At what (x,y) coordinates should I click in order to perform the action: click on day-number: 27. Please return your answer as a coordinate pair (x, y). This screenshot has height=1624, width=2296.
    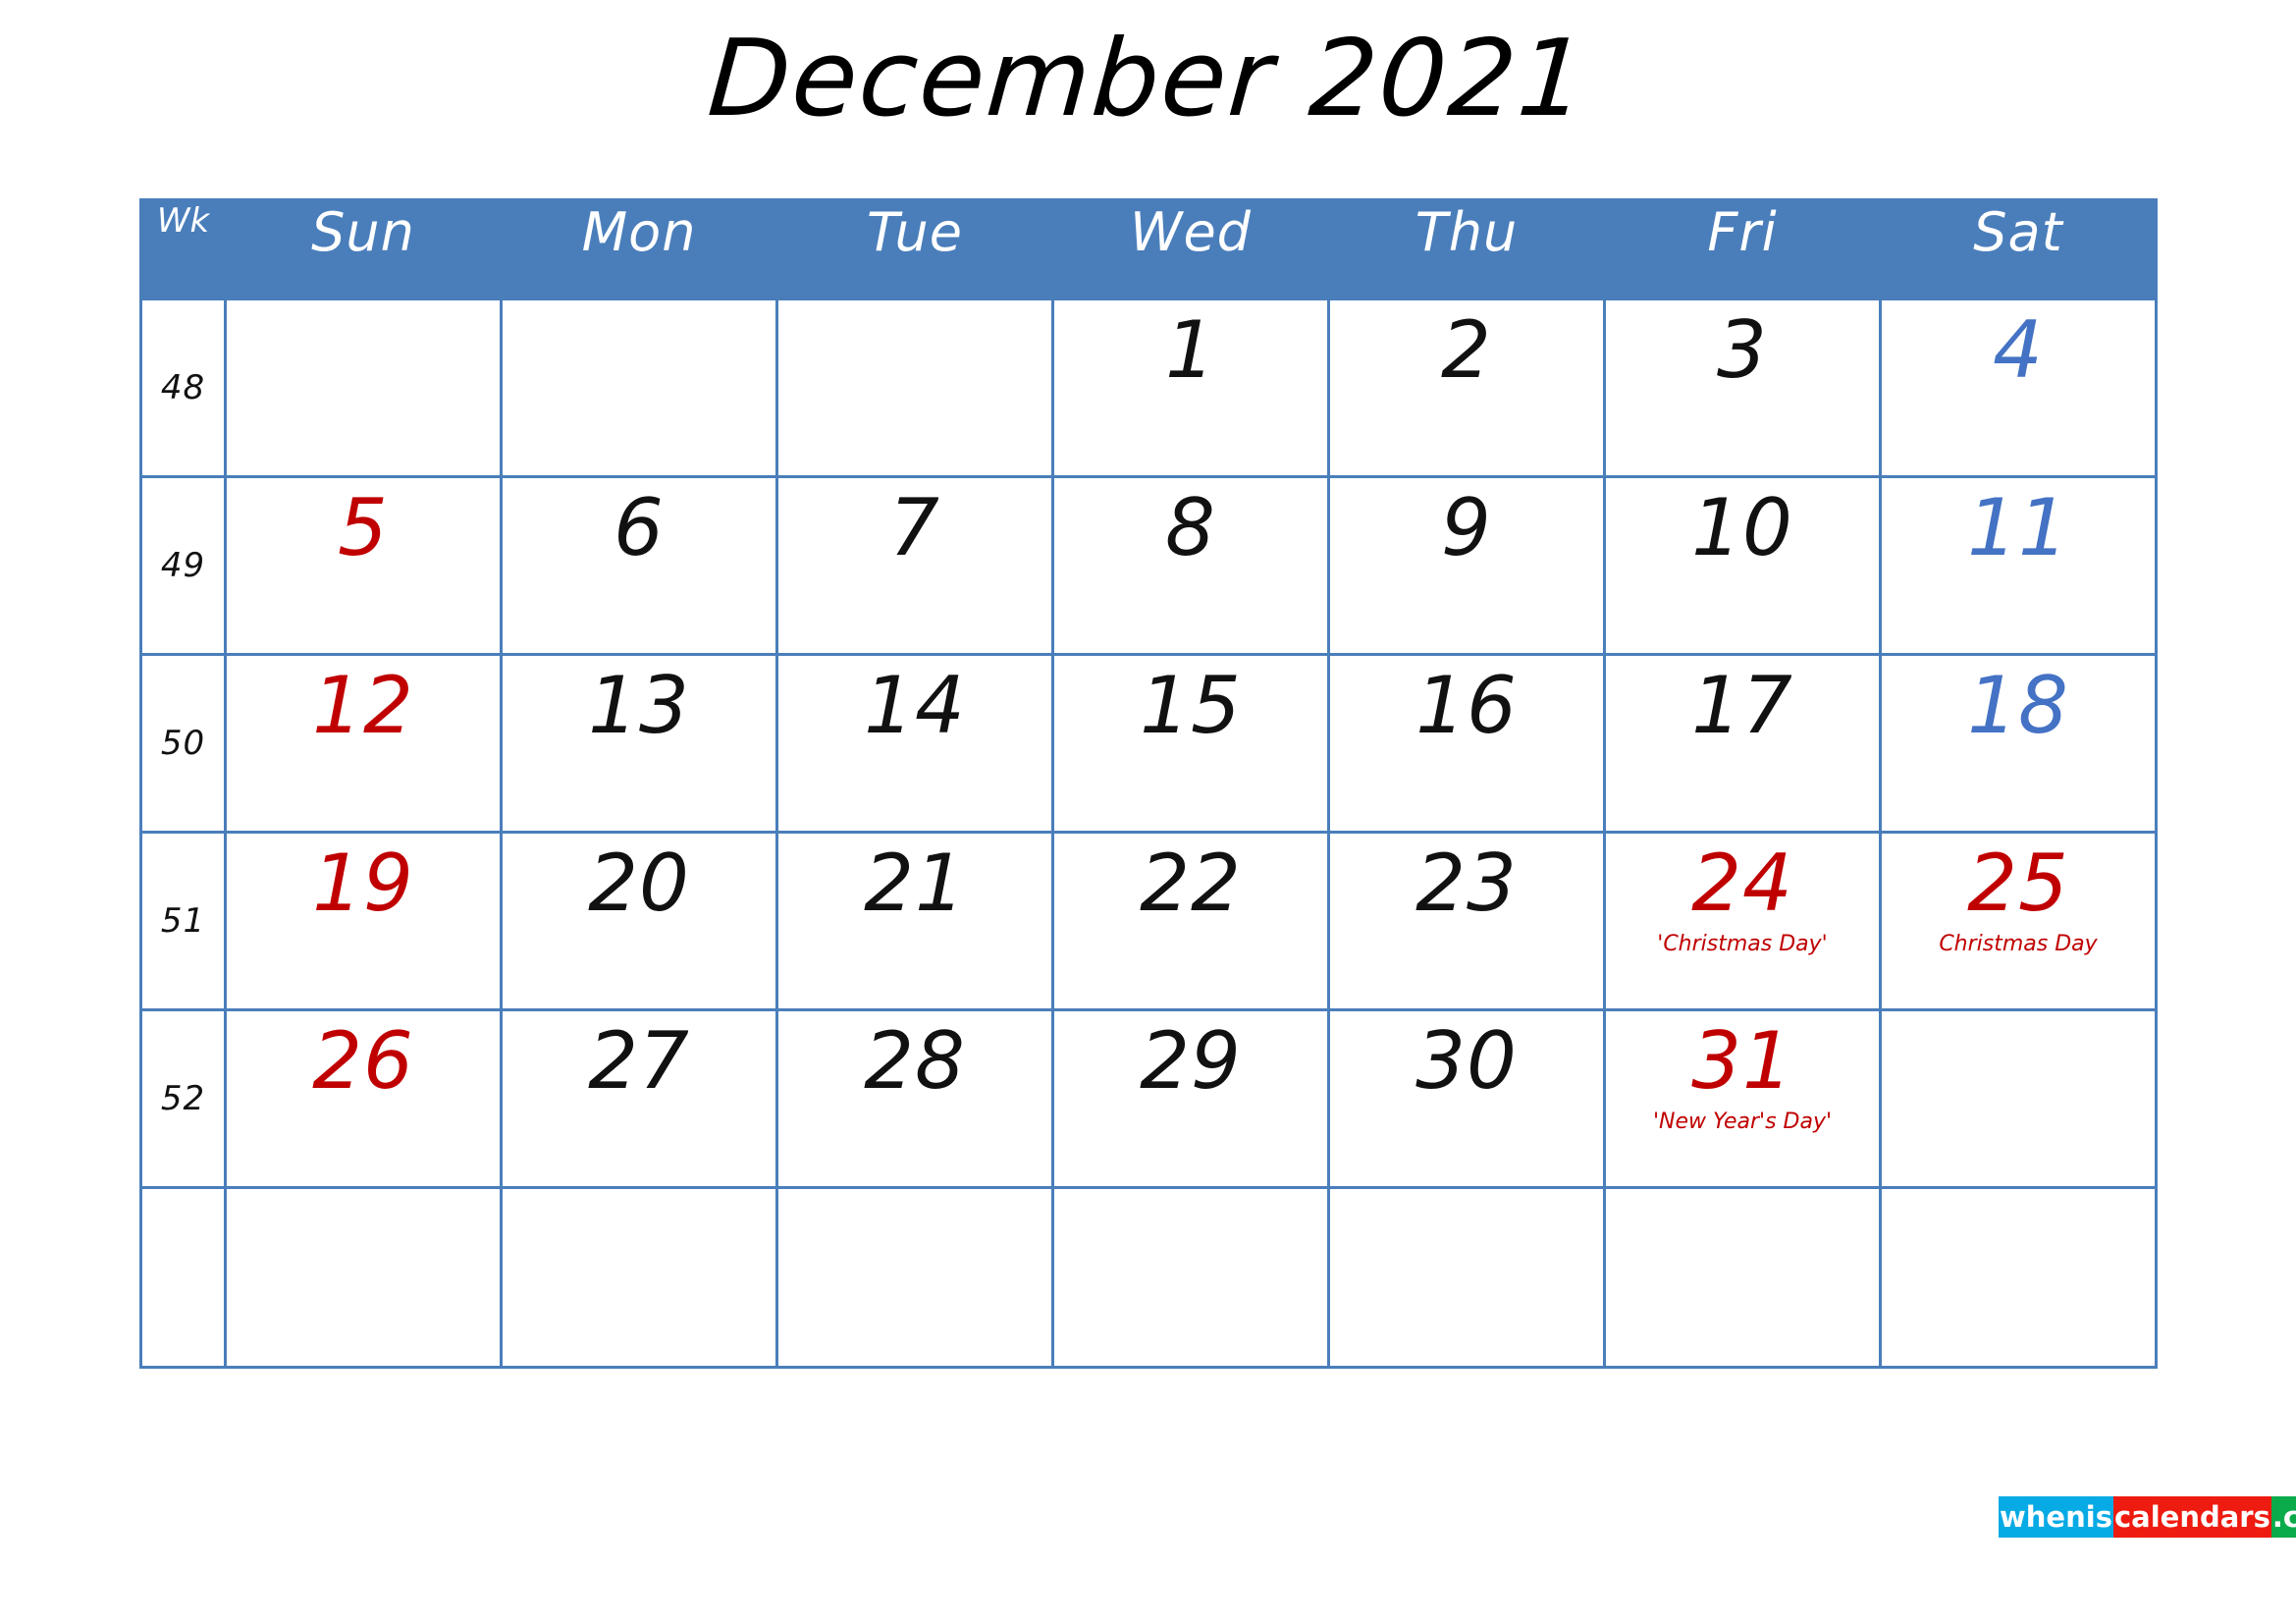
    Looking at the image, I should click on (639, 1061).